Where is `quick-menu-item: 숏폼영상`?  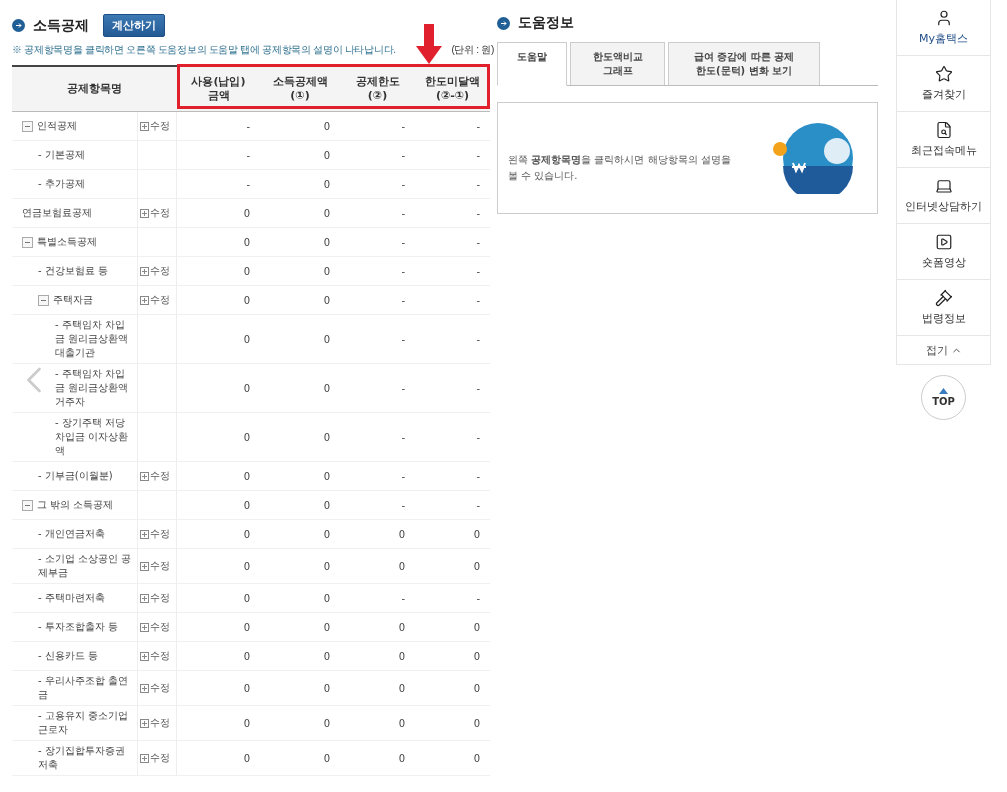 quick-menu-item: 숏폼영상 is located at coordinates (943, 252).